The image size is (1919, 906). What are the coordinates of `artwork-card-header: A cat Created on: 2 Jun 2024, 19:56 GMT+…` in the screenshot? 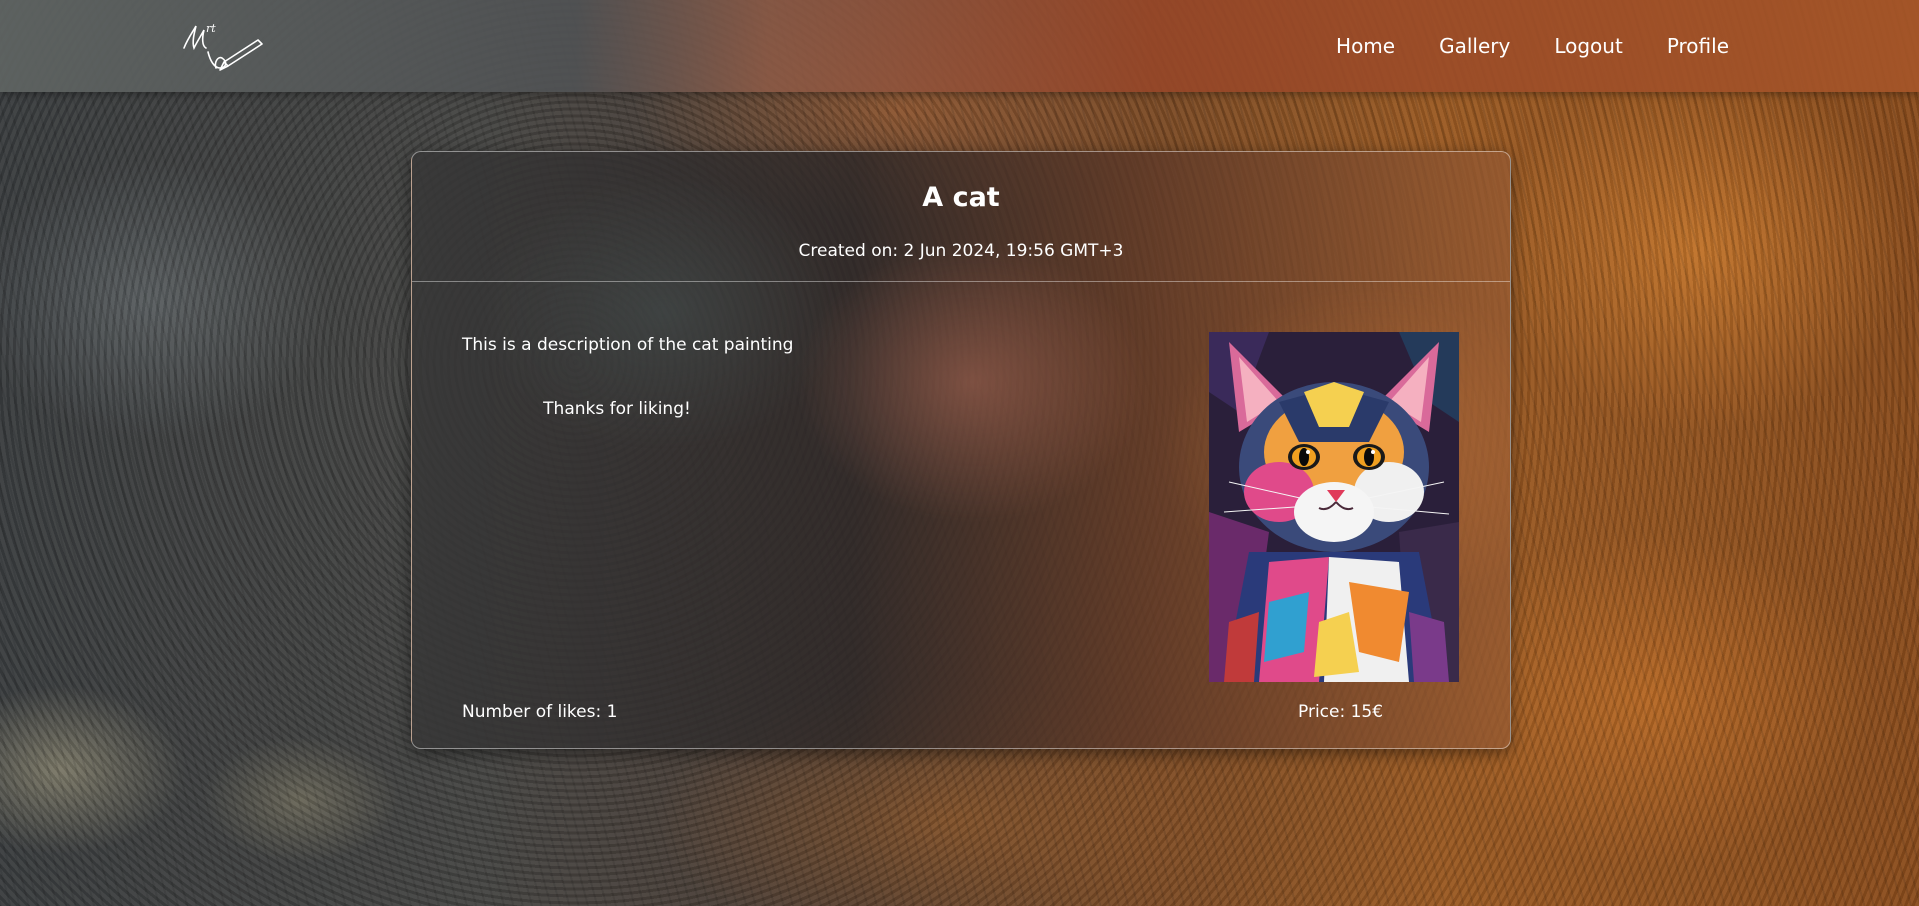 It's located at (961, 217).